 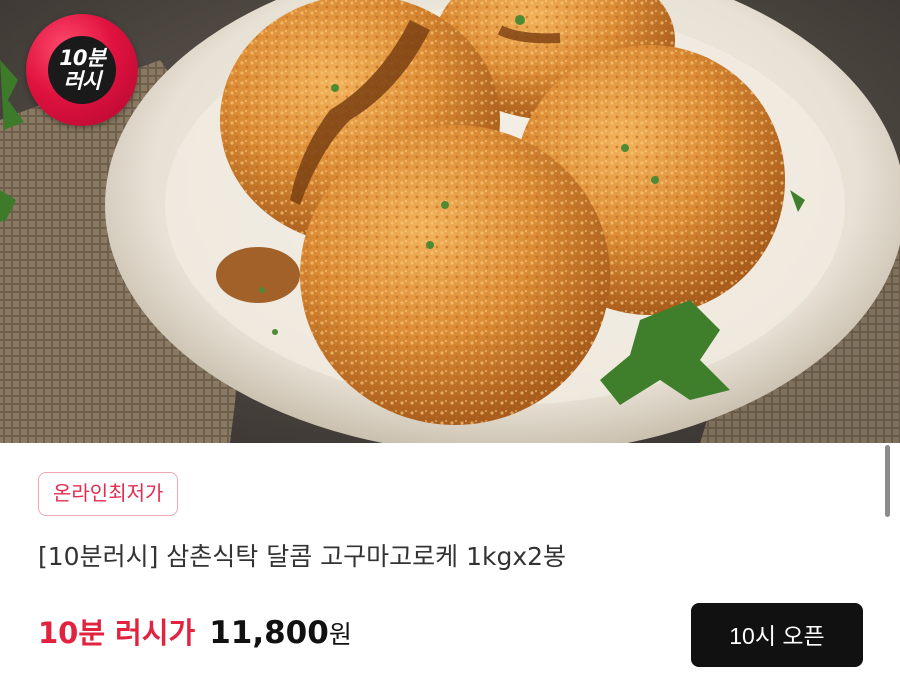 What do you see at coordinates (82, 58) in the screenshot?
I see `badge-line-1: 10분` at bounding box center [82, 58].